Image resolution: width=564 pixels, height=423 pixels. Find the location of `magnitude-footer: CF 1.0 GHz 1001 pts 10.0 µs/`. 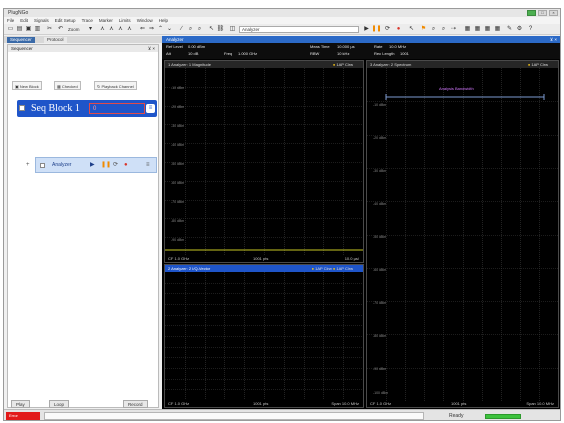

magnitude-footer: CF 1.0 GHz 1001 pts 10.0 µs/ is located at coordinates (264, 258).